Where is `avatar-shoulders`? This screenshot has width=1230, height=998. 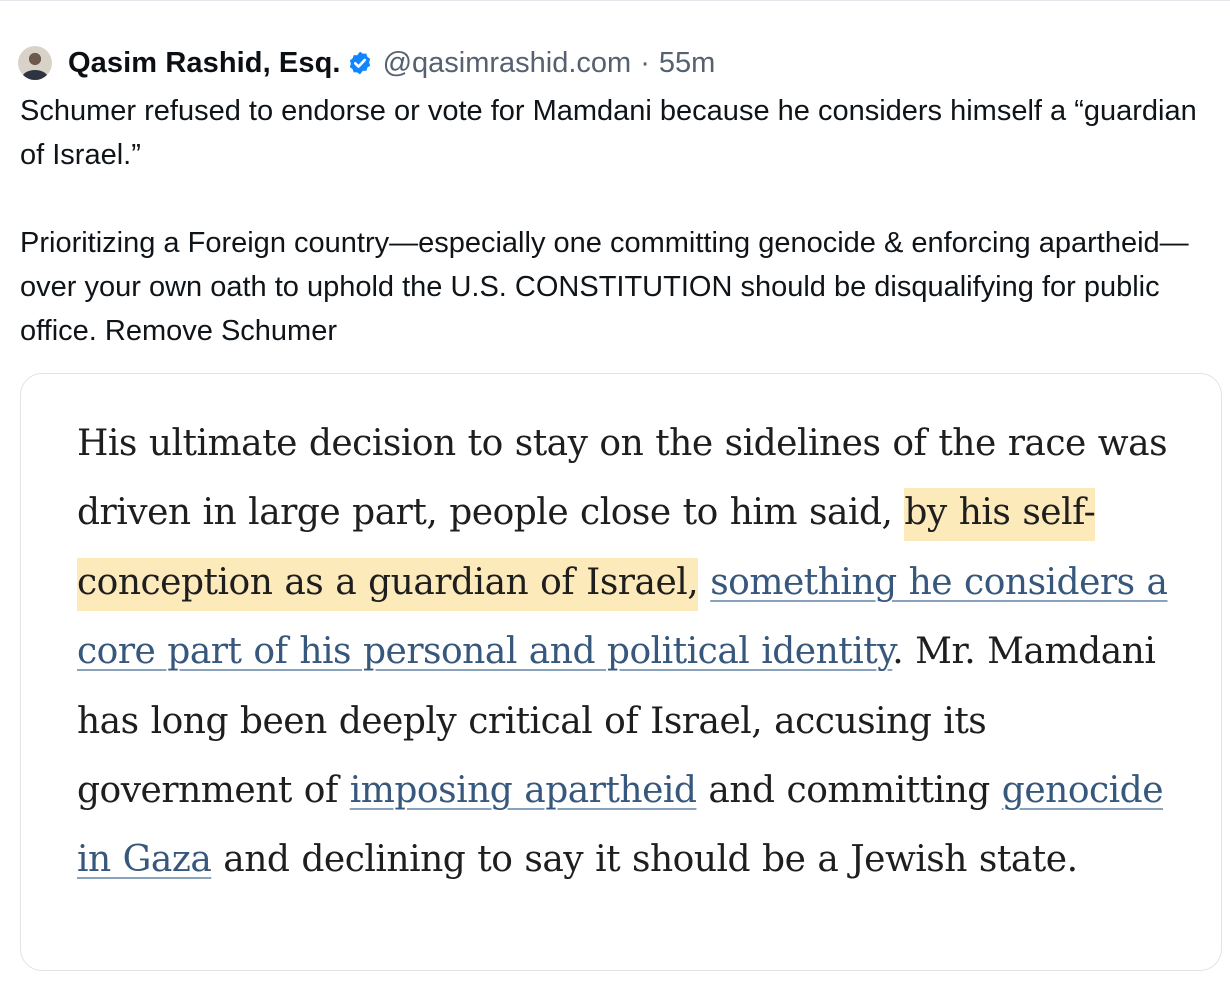
avatar-shoulders is located at coordinates (35, 75).